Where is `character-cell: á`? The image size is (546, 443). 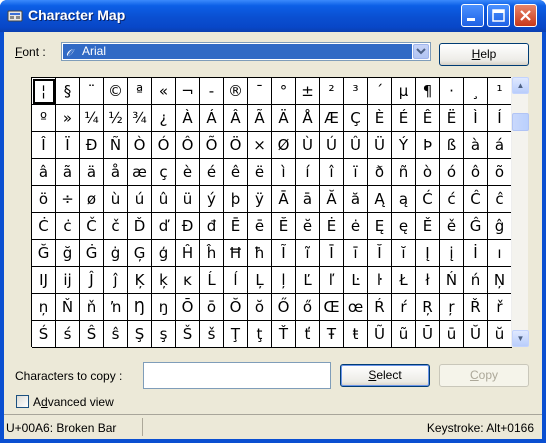
character-cell: á is located at coordinates (500, 145).